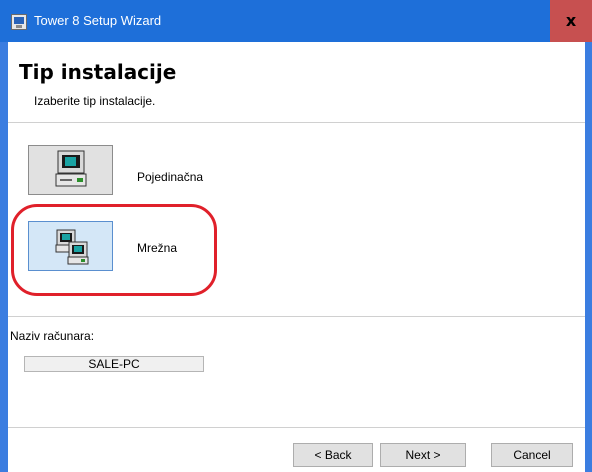 The image size is (592, 472). What do you see at coordinates (423, 455) in the screenshot?
I see `next-button: Next >` at bounding box center [423, 455].